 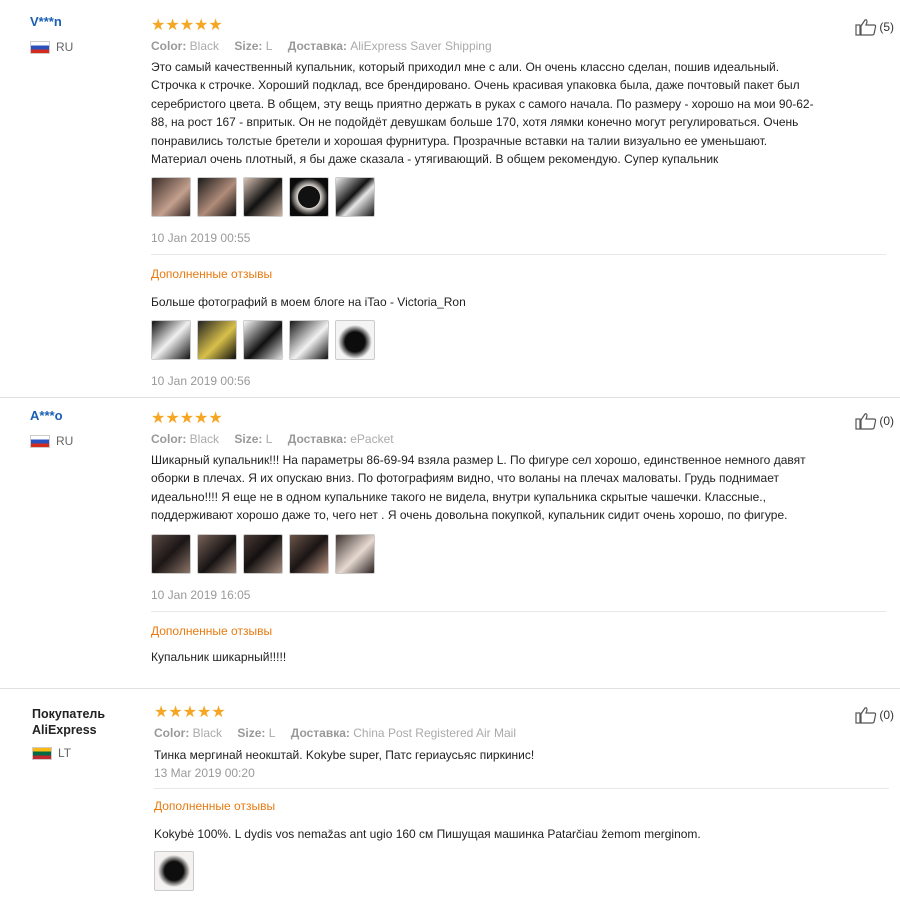 What do you see at coordinates (518, 439) in the screenshot?
I see `order-info: Color: Black Size: L Доставка: ePacket` at bounding box center [518, 439].